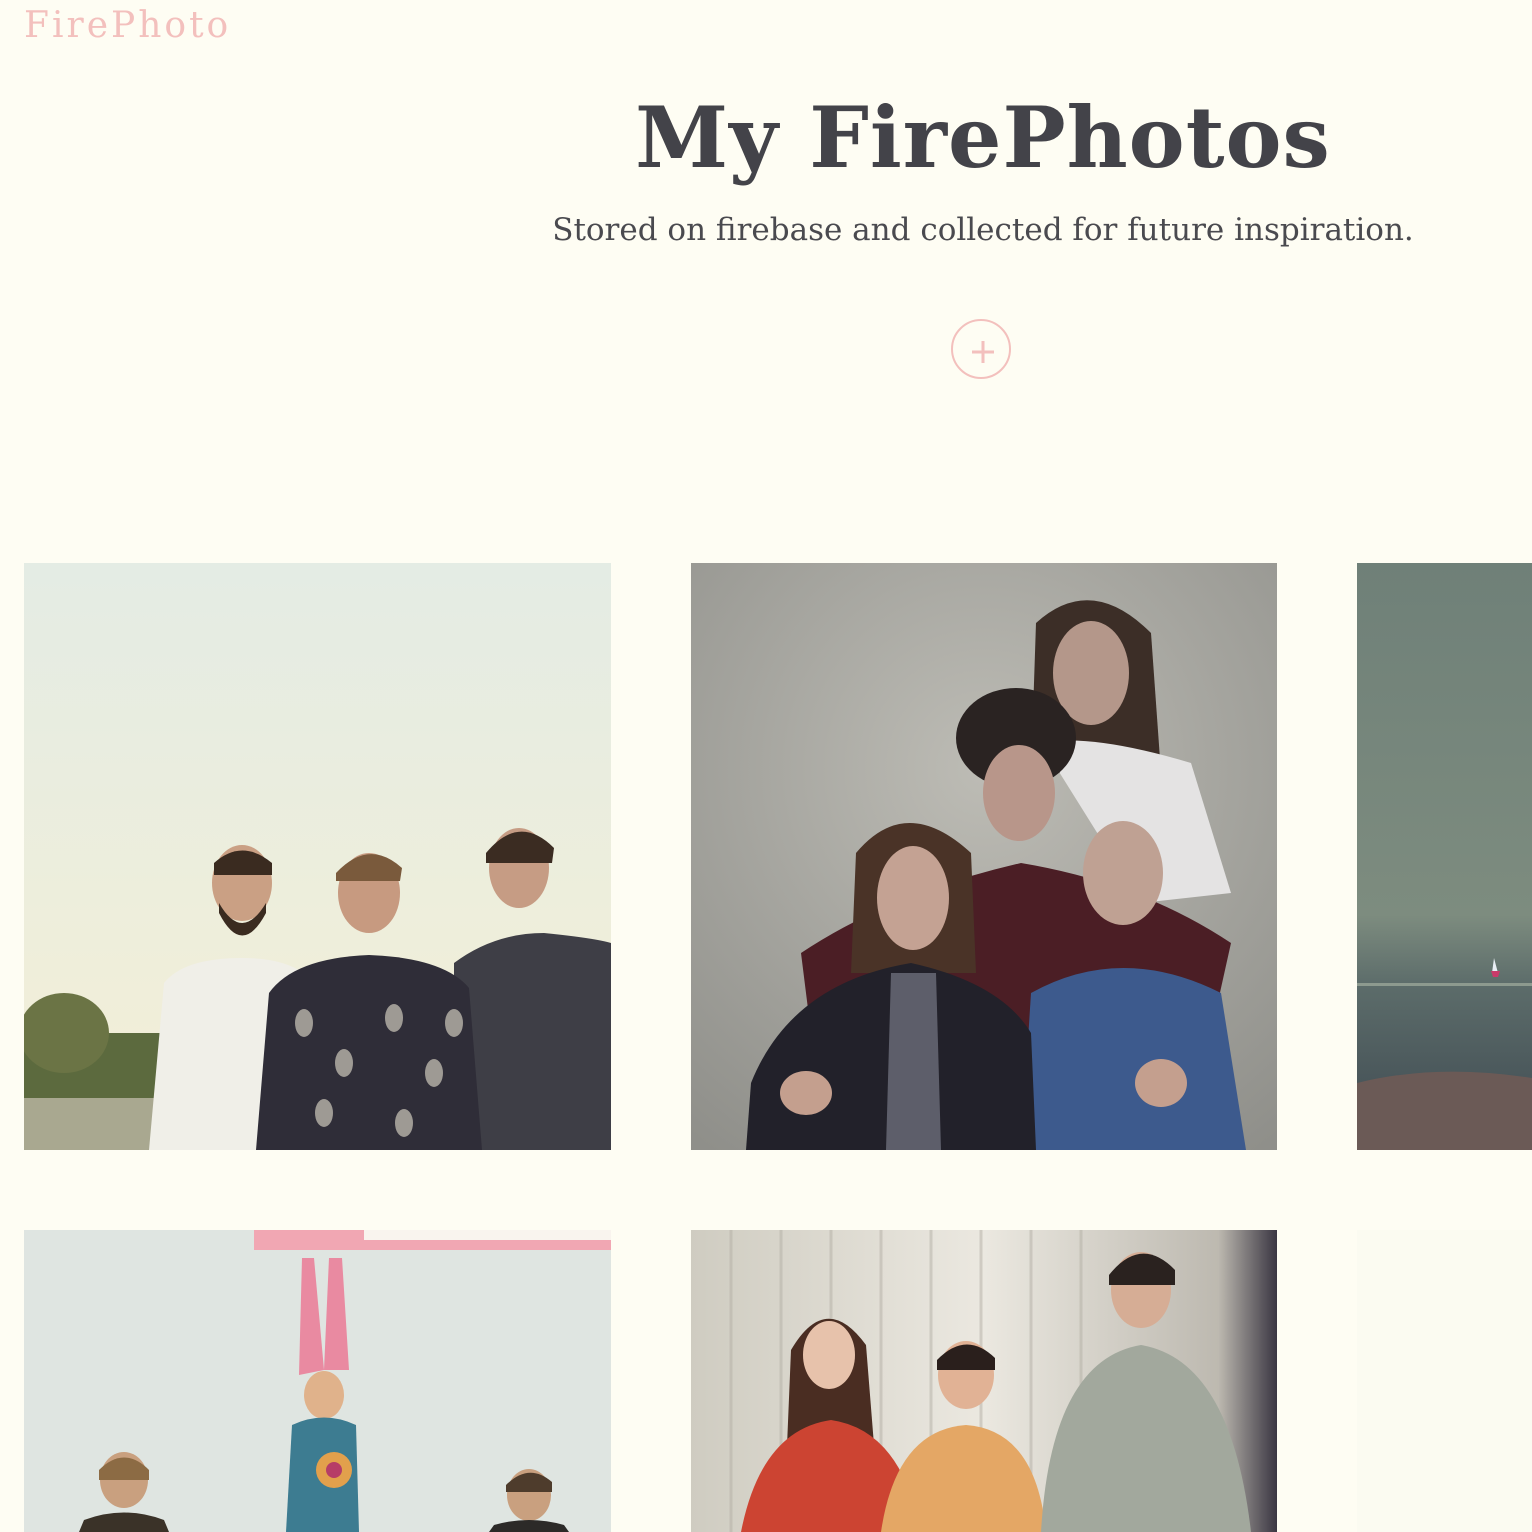 This screenshot has height=1532, width=1532. I want to click on plus-icon, so click(981, 351).